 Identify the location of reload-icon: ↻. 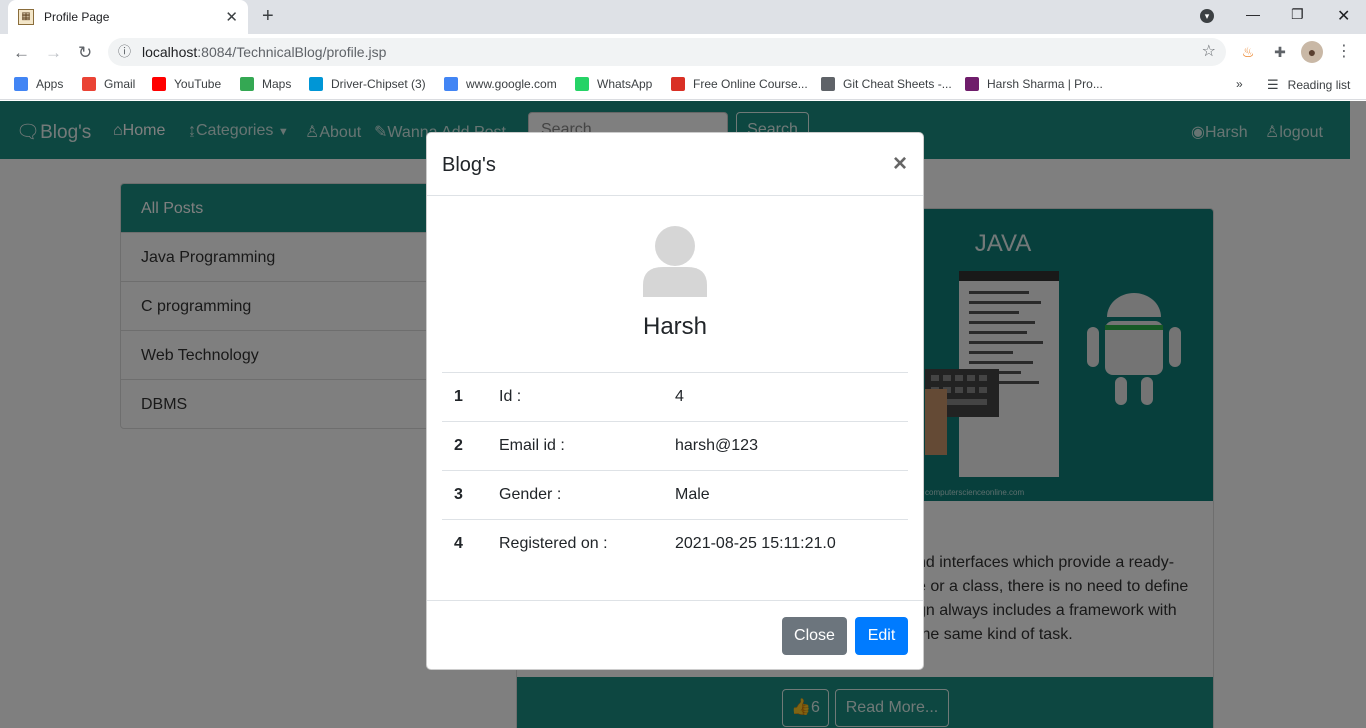
(85, 53).